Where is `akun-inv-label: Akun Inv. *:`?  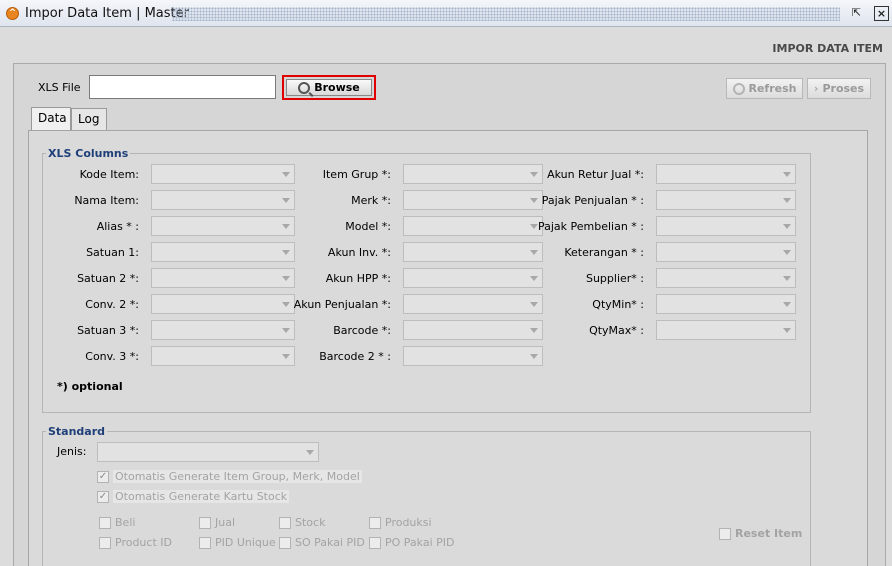
akun-inv-label: Akun Inv. *: is located at coordinates (359, 252).